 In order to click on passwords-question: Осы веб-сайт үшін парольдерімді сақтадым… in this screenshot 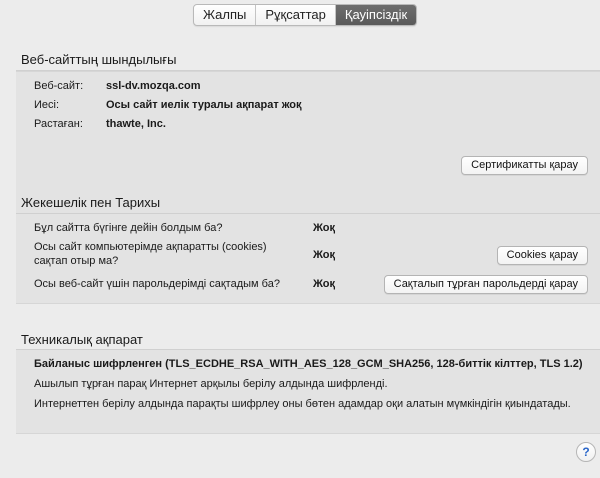, I will do `click(157, 284)`.